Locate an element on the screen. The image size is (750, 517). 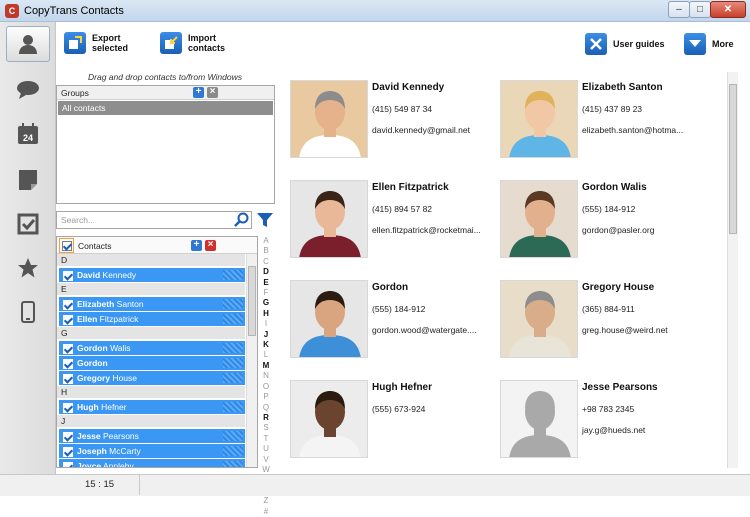
close-button: ✕ is located at coordinates (728, 9).